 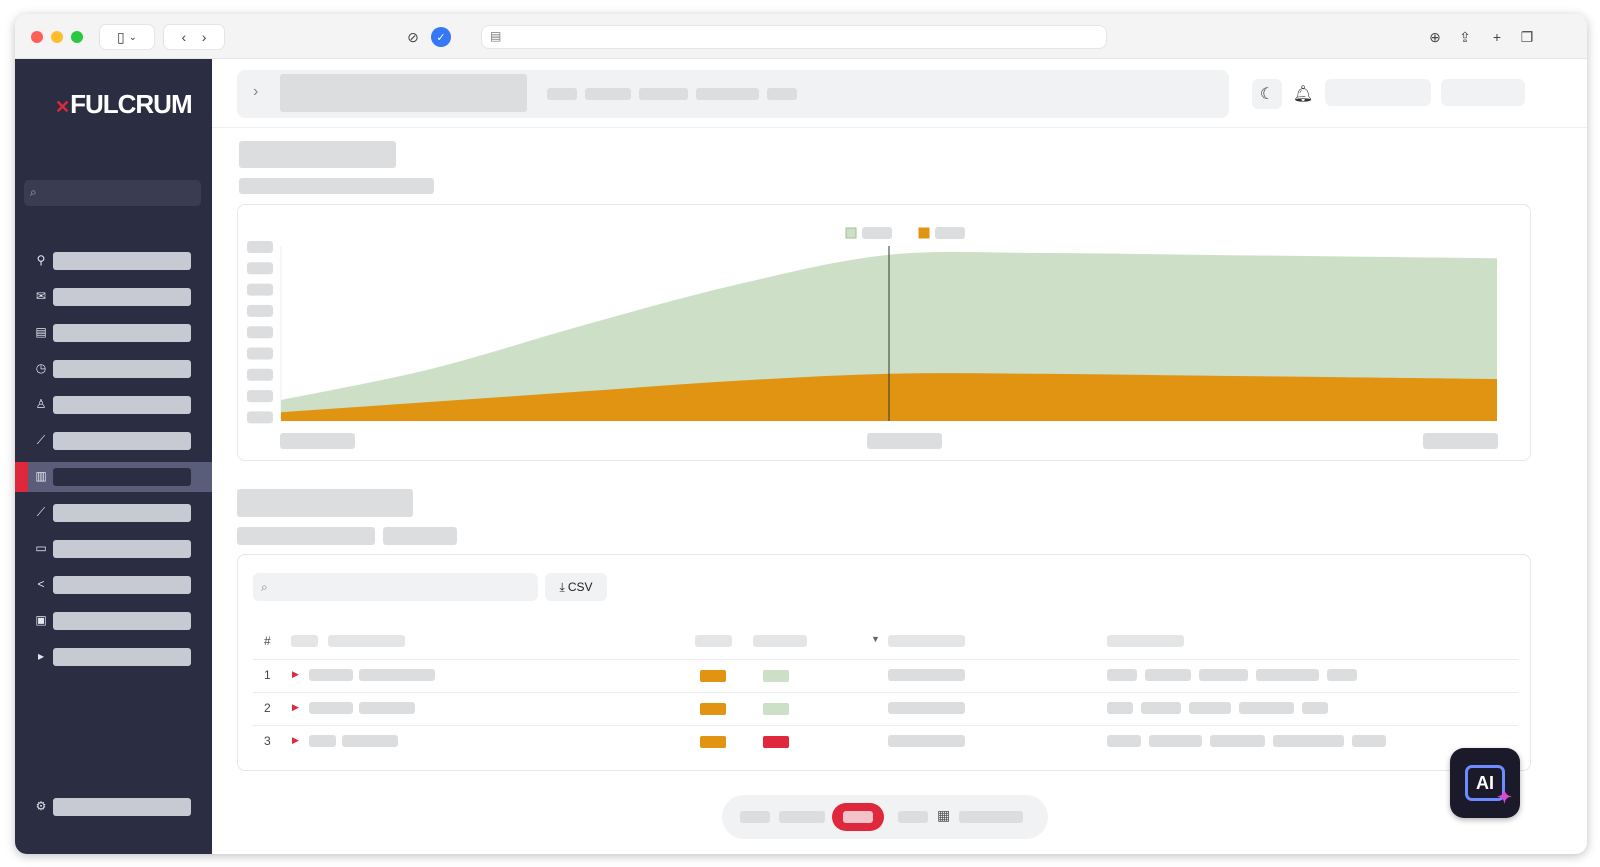 I want to click on sidebar-item-10: <, so click(x=113, y=585).